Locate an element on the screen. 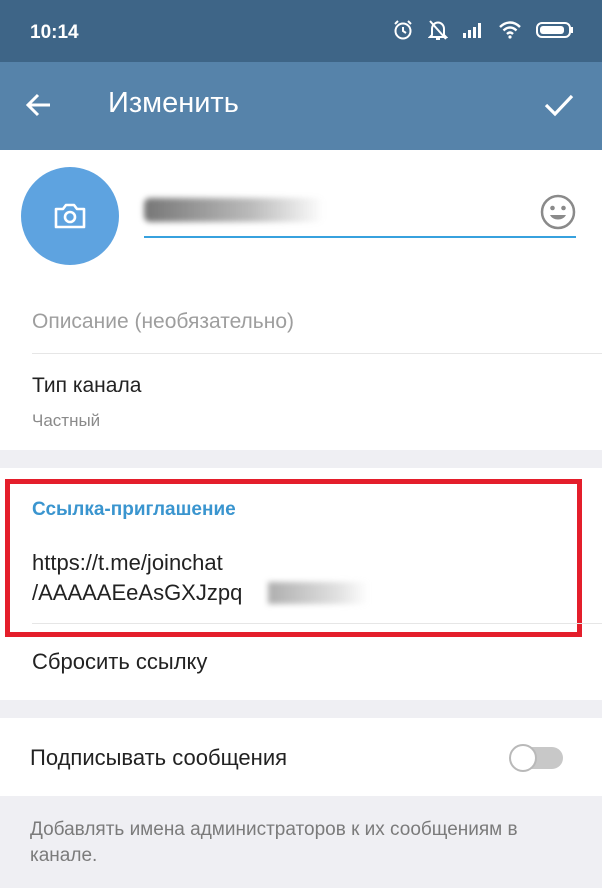 This screenshot has width=602, height=888. wifi-icon is located at coordinates (510, 30).